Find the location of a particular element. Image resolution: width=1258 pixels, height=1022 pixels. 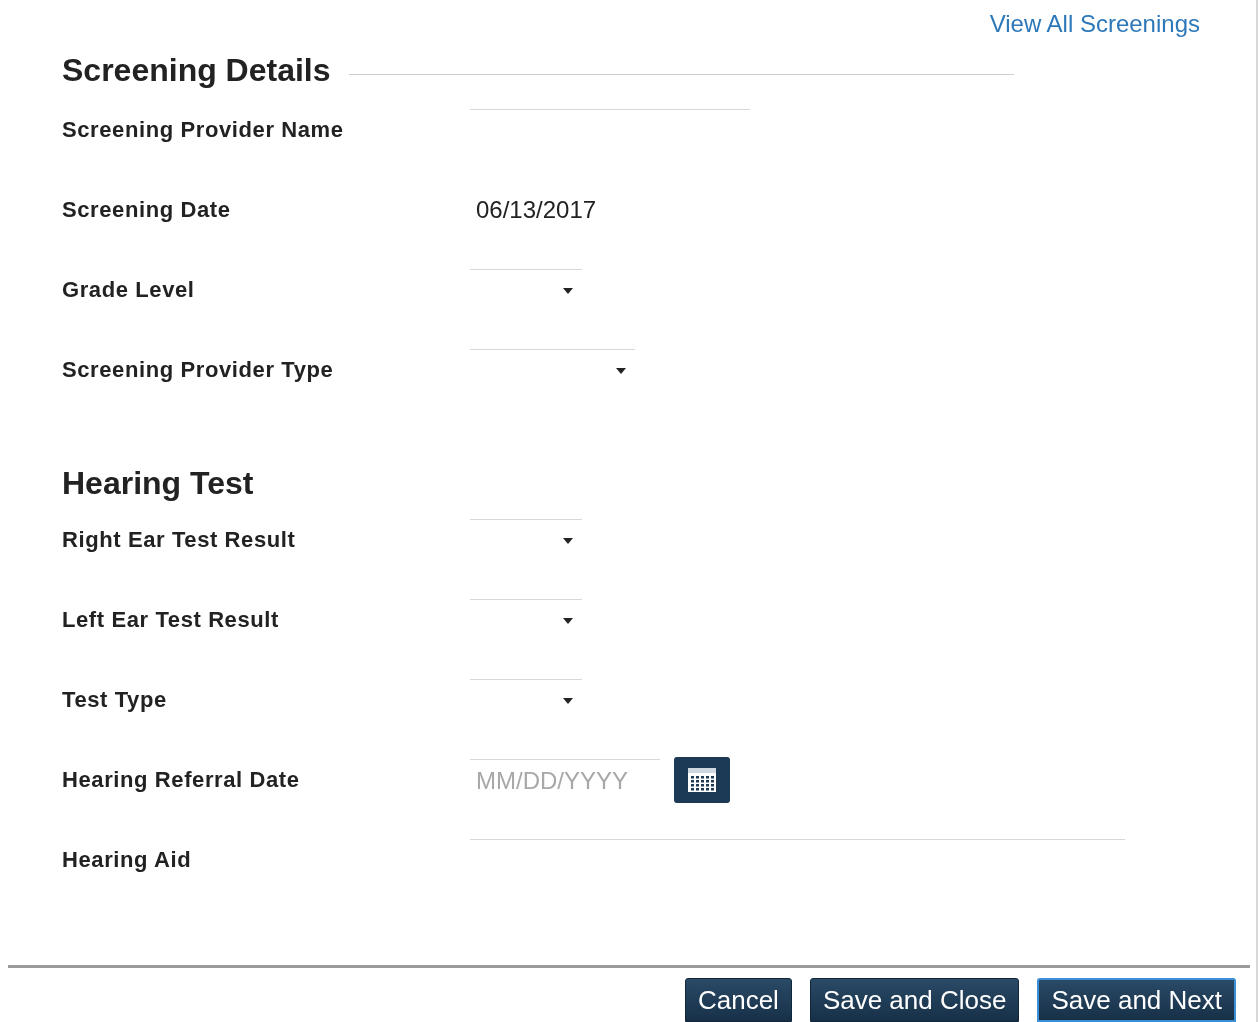

field-label: Left Ear Test Result is located at coordinates (171, 620).